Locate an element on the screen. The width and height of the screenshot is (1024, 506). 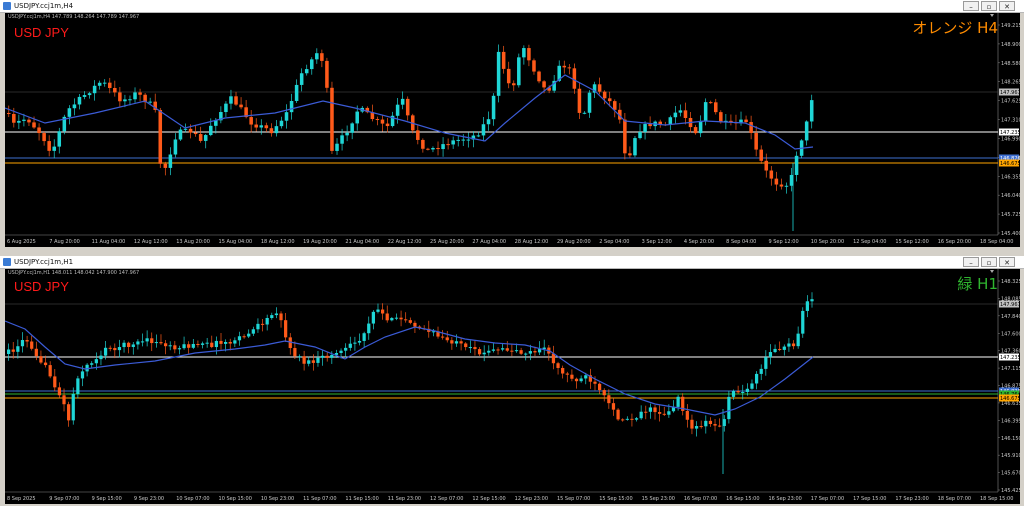
price-tick-label: 149.215 is located at coordinates (1010, 26).